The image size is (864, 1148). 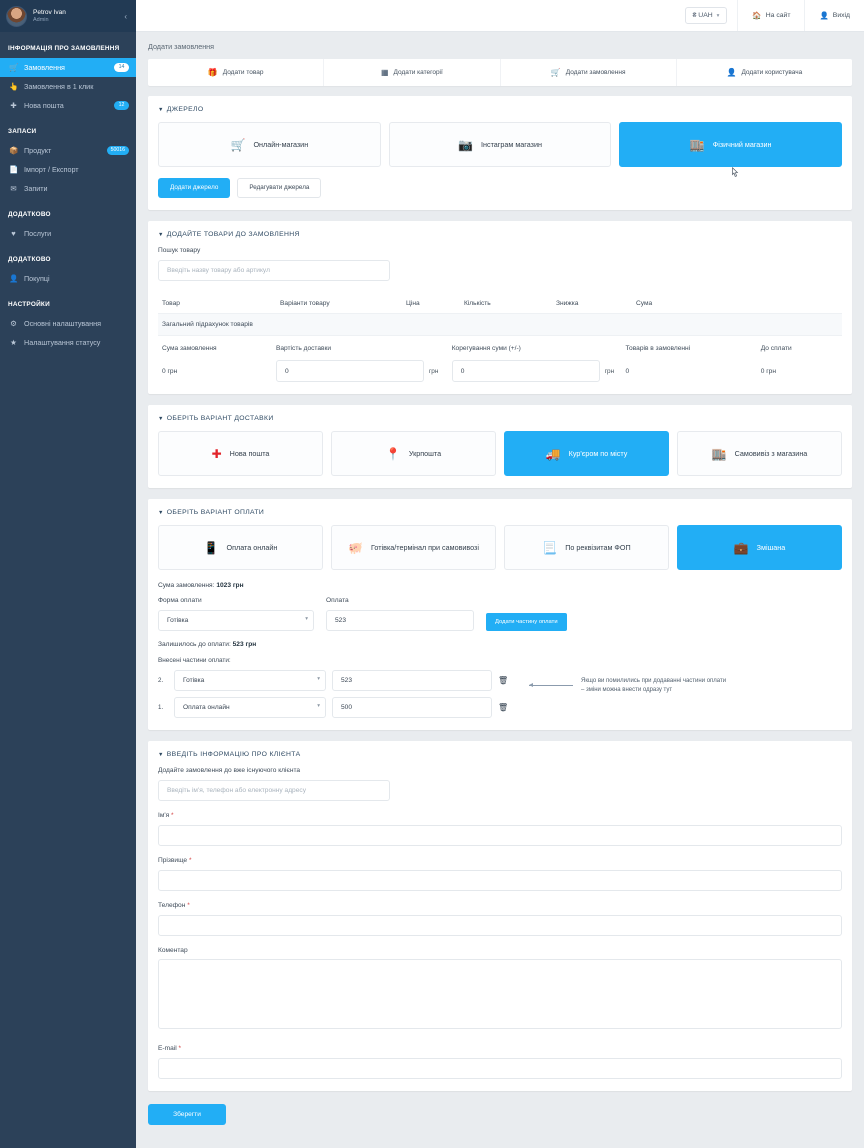 What do you see at coordinates (215, 513) in the screenshot?
I see `payment-title-text: ОБЕРІТЬ ВАРІАНТ ОПЛАТИ` at bounding box center [215, 513].